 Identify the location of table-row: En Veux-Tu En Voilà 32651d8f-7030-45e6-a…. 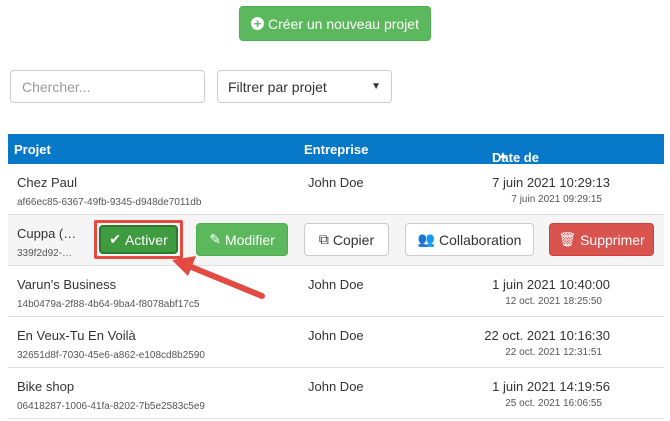
(336, 342).